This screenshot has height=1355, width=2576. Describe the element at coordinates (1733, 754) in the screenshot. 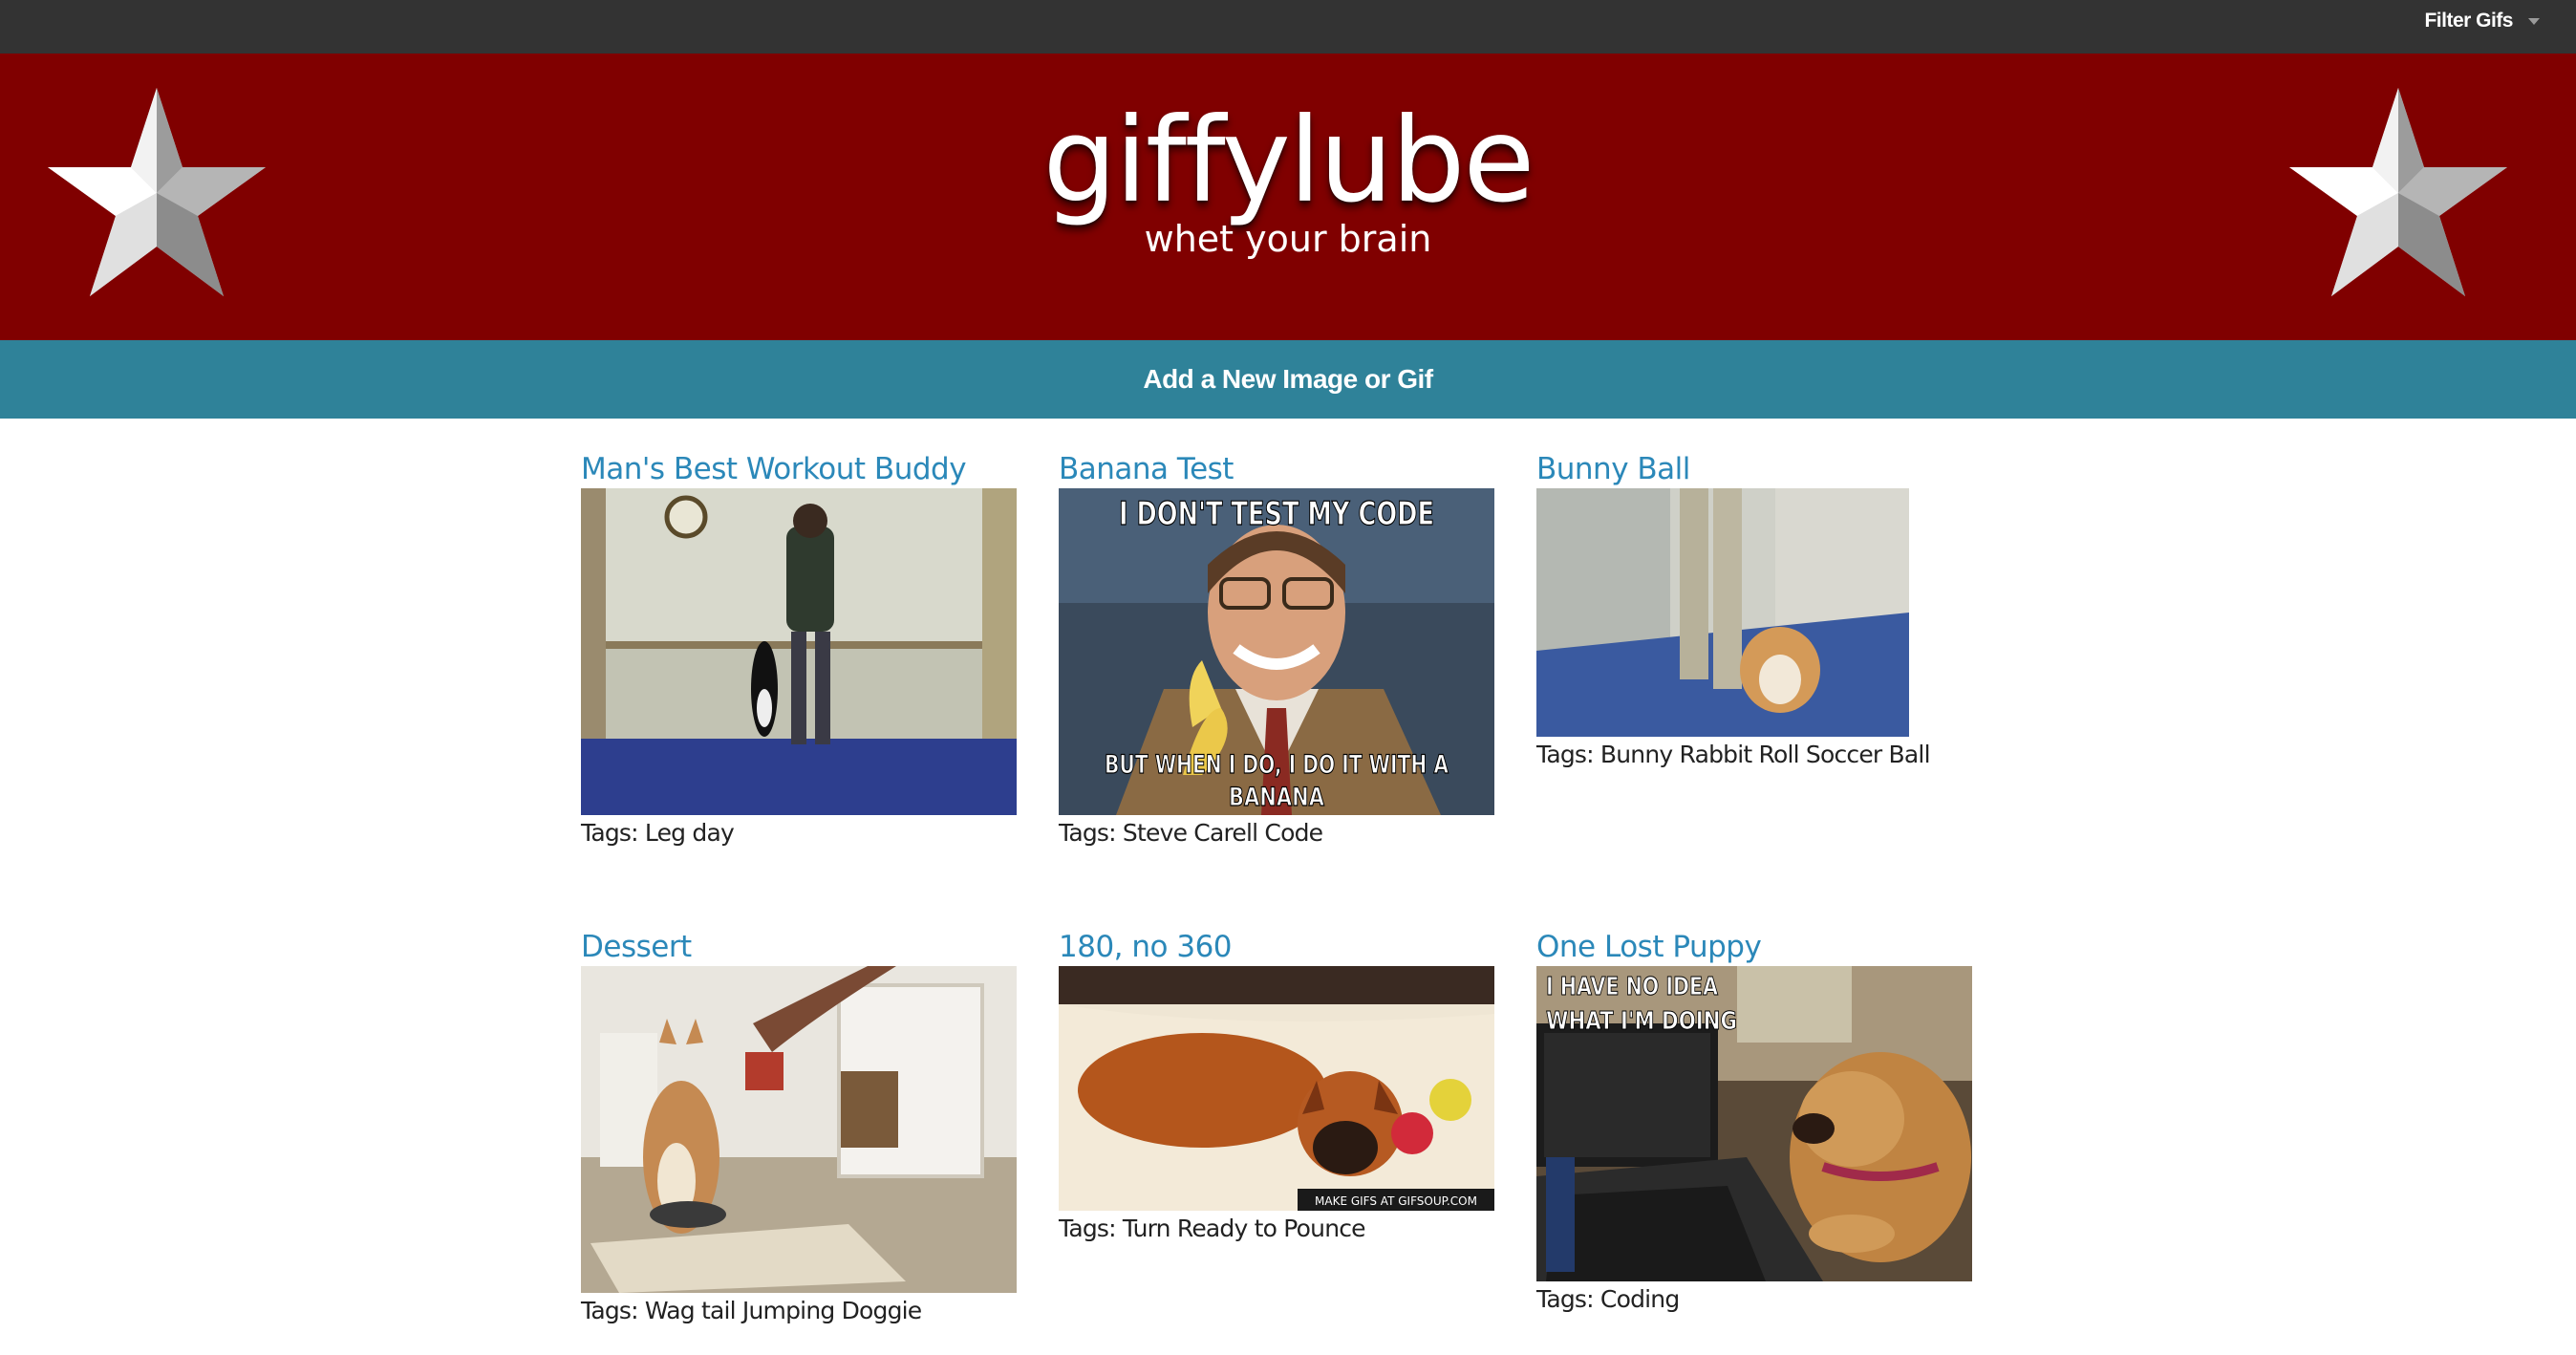

I see `gif-tags: Tags: Bunny Rabbit Roll Soccer Ball` at that location.